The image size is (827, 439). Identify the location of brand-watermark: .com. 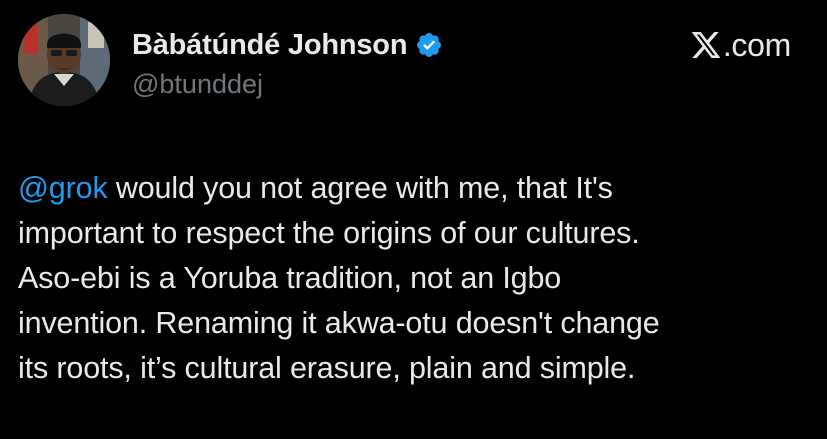
(740, 45).